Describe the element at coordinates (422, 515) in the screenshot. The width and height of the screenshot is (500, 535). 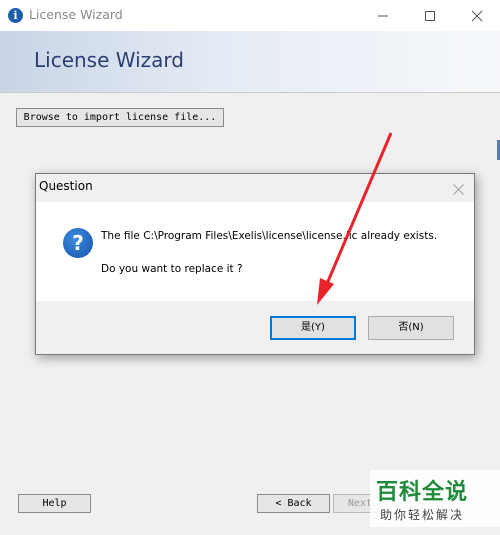
I see `watermark-subtitle: 助你轻松解决` at that location.